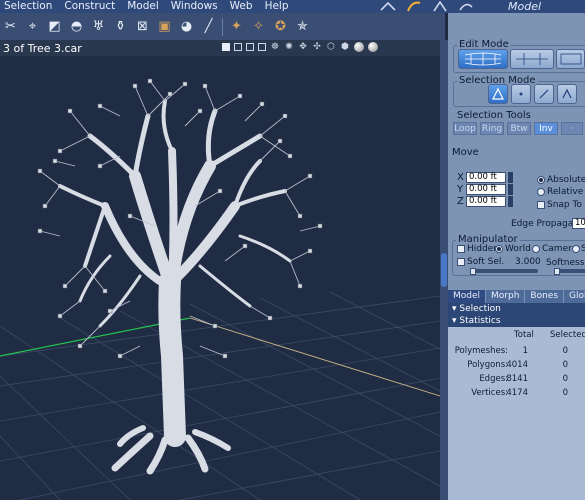  I want to click on deform-icon: ✦, so click(236, 26).